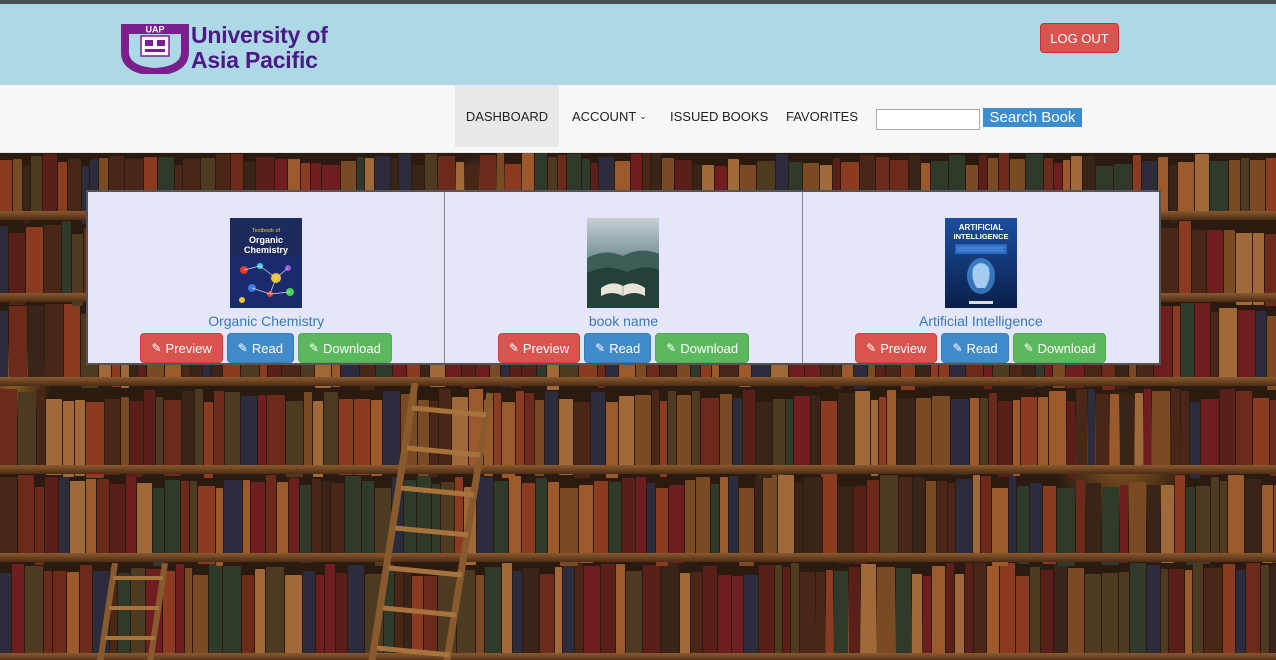 This screenshot has width=1276, height=660. I want to click on logo-text: University of Asia Pacific, so click(259, 48).